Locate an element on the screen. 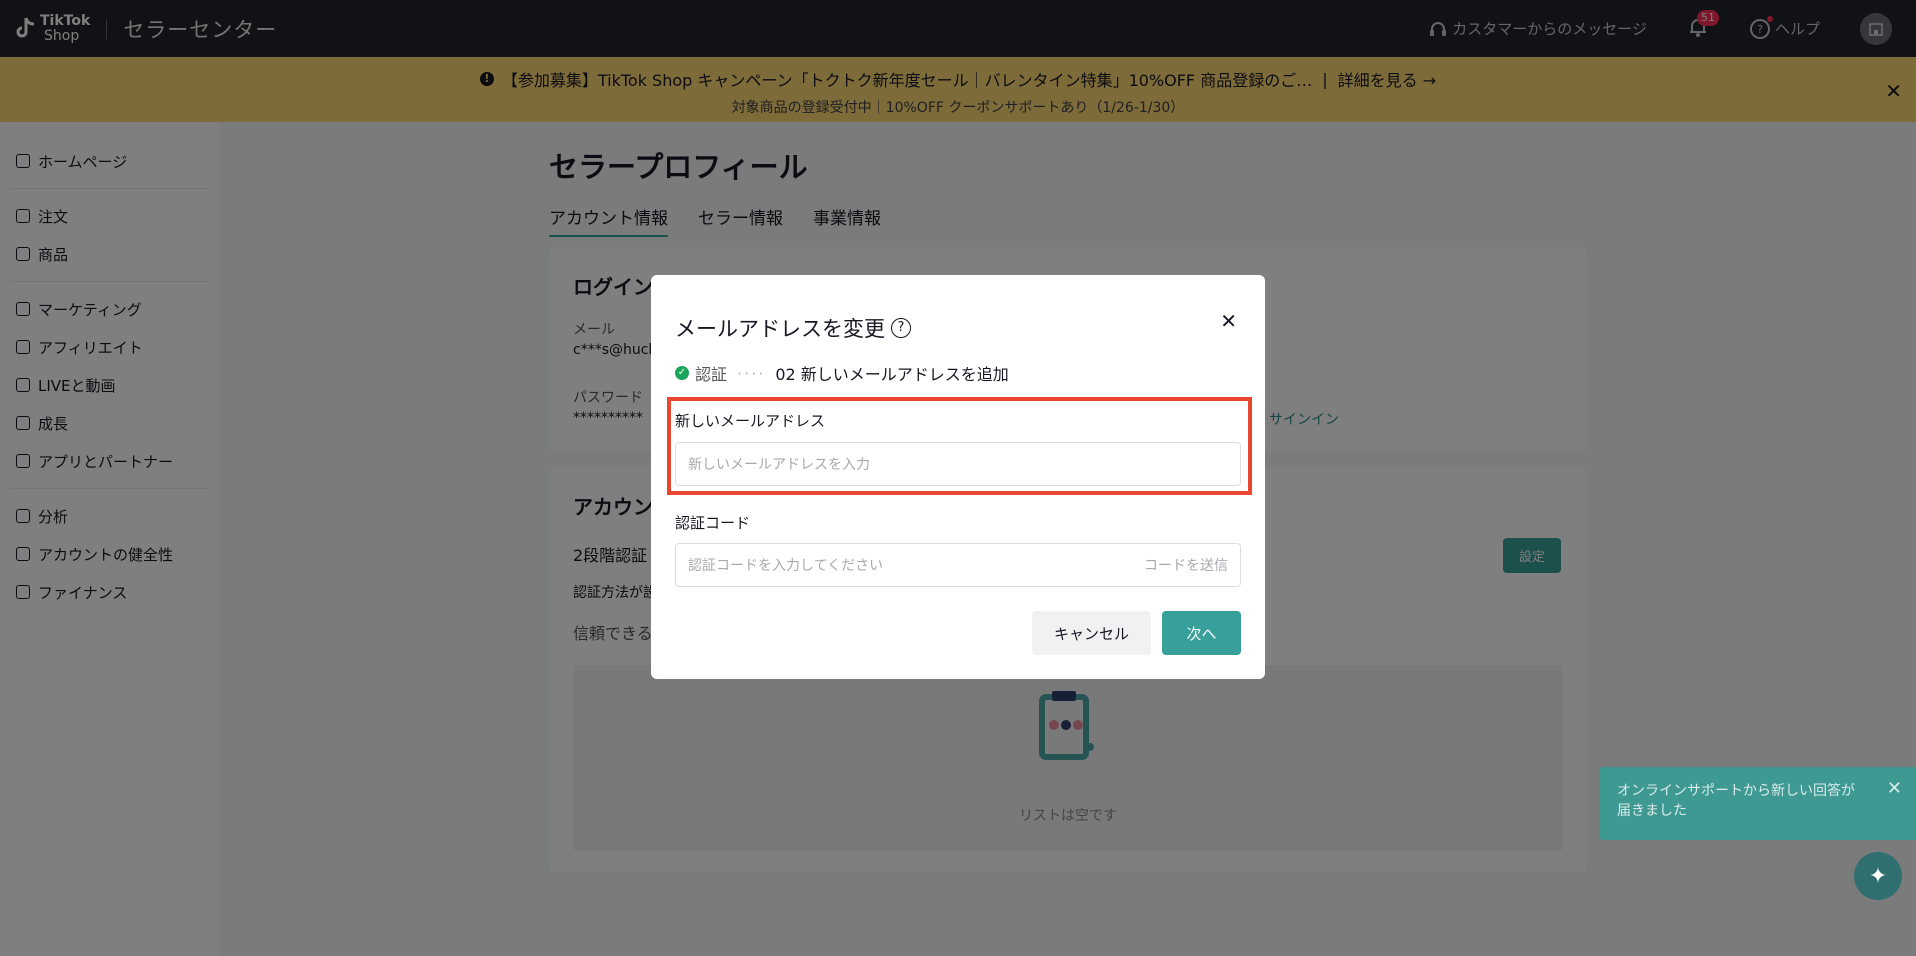 The height and width of the screenshot is (956, 1916). help-circle-icon: ? is located at coordinates (901, 328).